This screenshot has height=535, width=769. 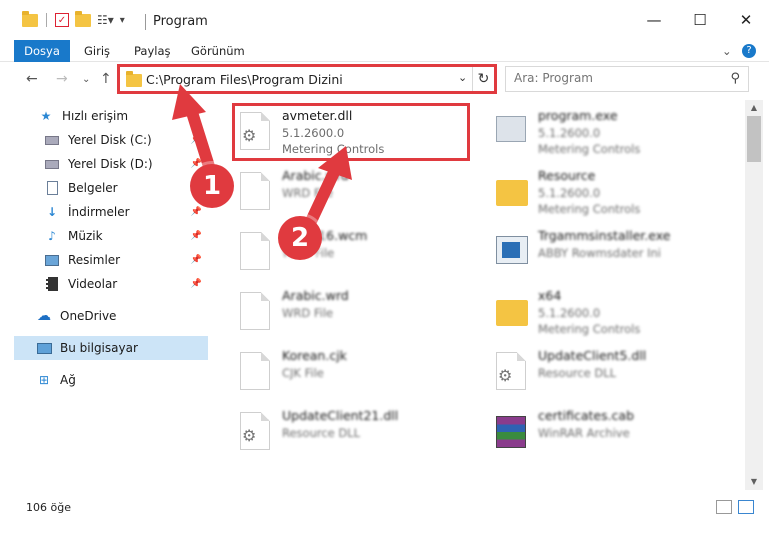 What do you see at coordinates (578, 115) in the screenshot?
I see `file-name: program.exe` at bounding box center [578, 115].